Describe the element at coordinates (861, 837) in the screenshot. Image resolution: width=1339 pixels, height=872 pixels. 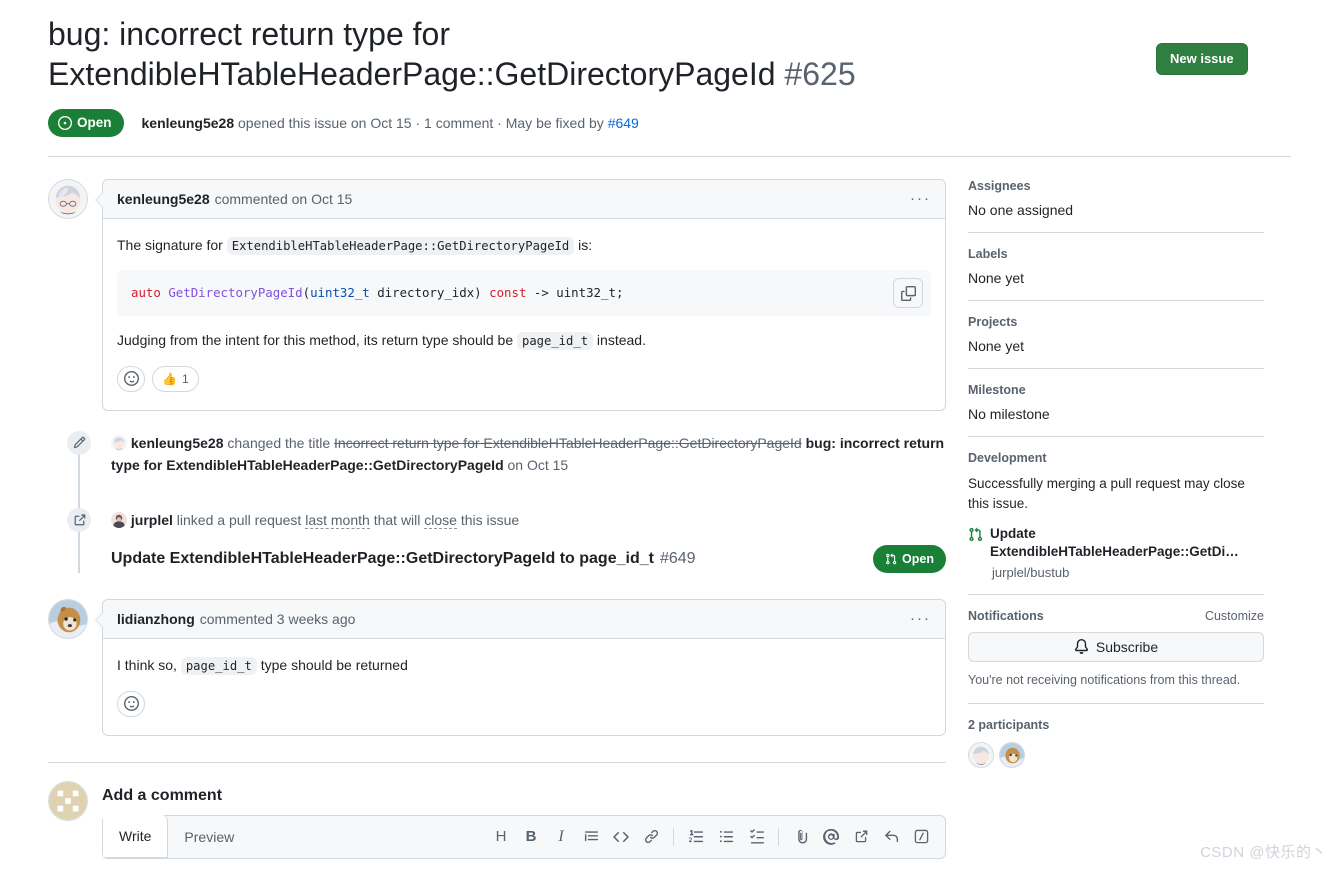
I see `reference-icon` at that location.